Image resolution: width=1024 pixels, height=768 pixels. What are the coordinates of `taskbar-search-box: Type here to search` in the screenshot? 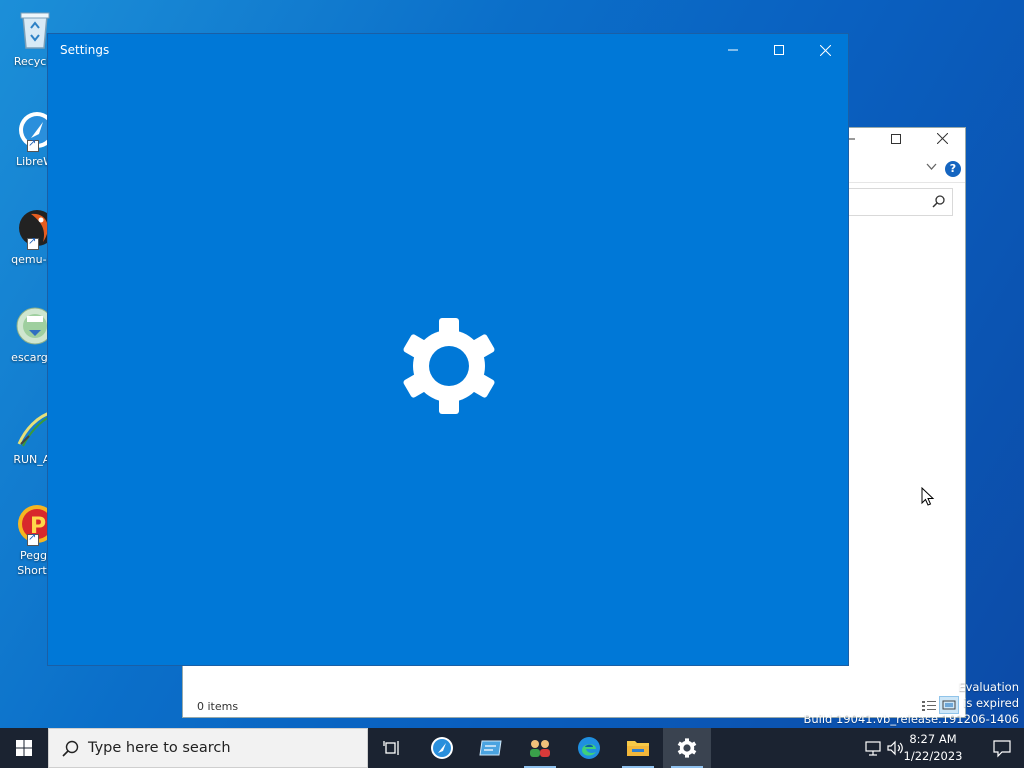 It's located at (208, 748).